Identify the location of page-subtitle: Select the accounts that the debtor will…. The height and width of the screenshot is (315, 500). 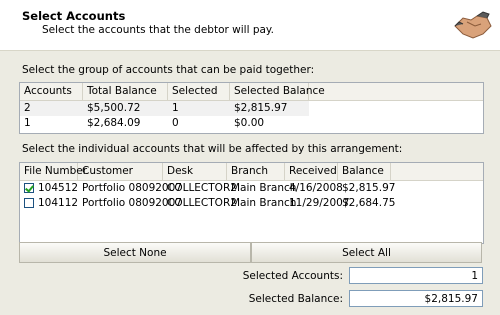
(158, 30).